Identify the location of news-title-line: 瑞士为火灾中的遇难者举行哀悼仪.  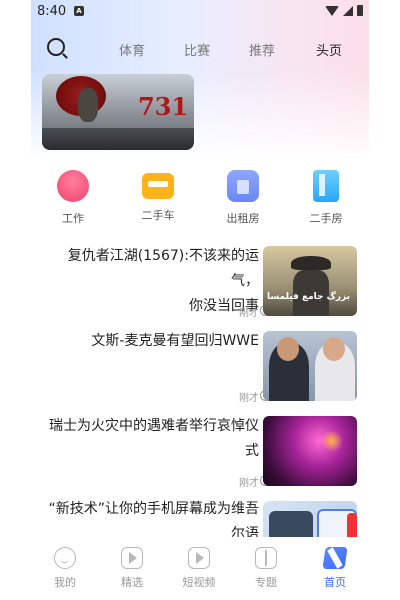
(154, 426).